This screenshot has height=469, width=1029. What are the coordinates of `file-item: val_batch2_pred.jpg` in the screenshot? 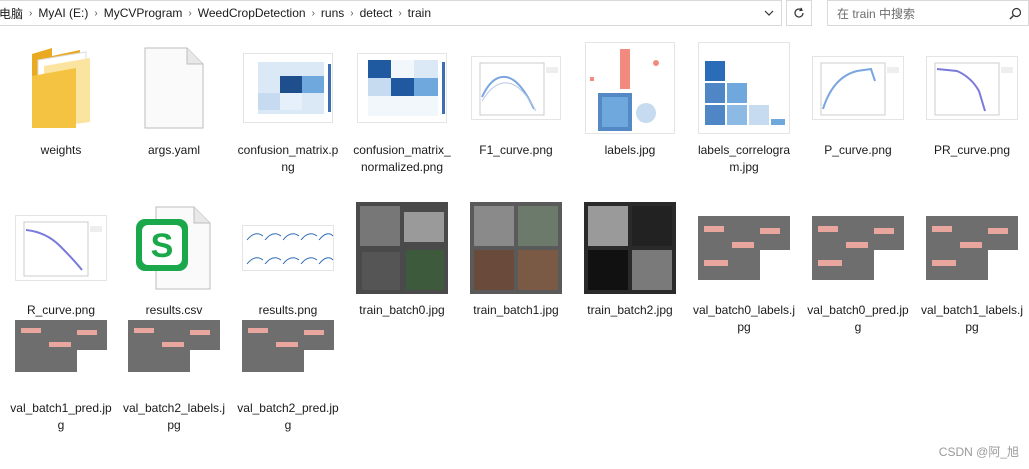 It's located at (288, 366).